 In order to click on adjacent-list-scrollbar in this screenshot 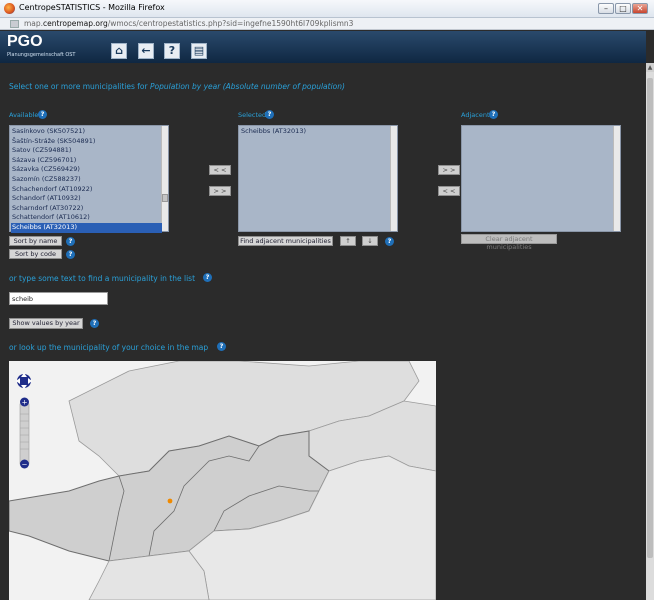, I will do `click(616, 178)`.